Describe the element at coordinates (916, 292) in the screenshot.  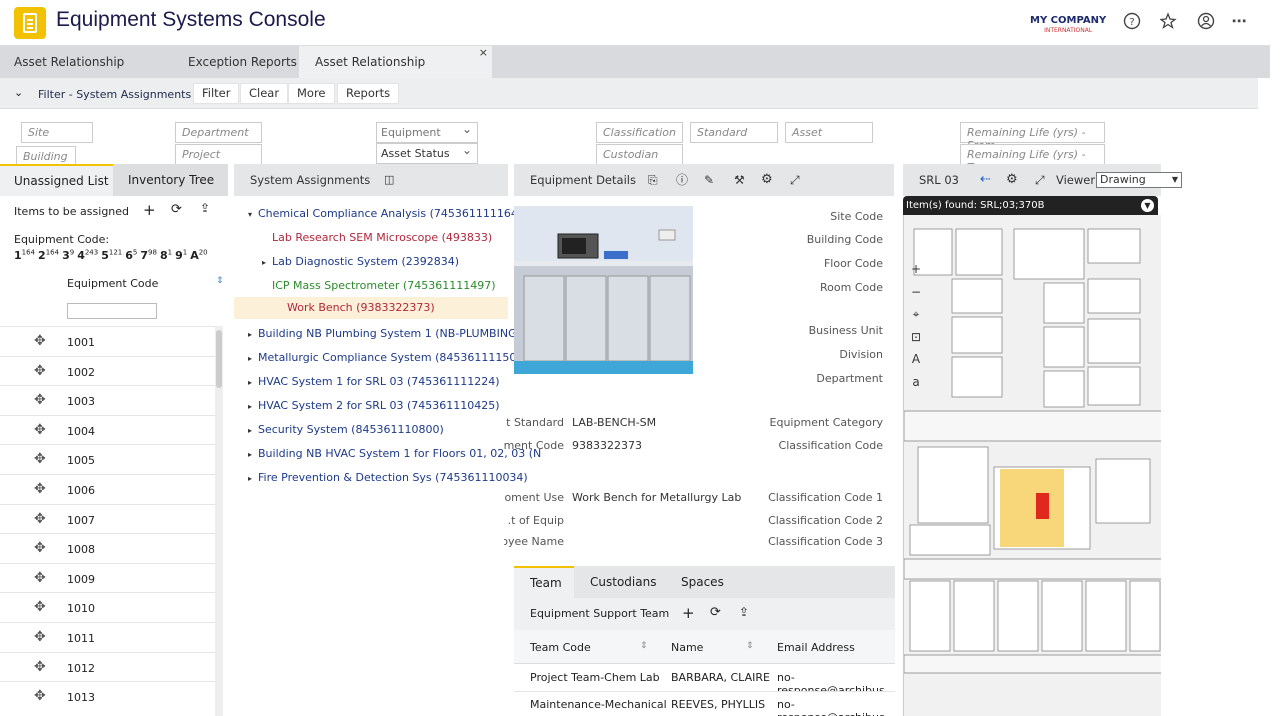
I see `zoom-out-icon: −` at that location.